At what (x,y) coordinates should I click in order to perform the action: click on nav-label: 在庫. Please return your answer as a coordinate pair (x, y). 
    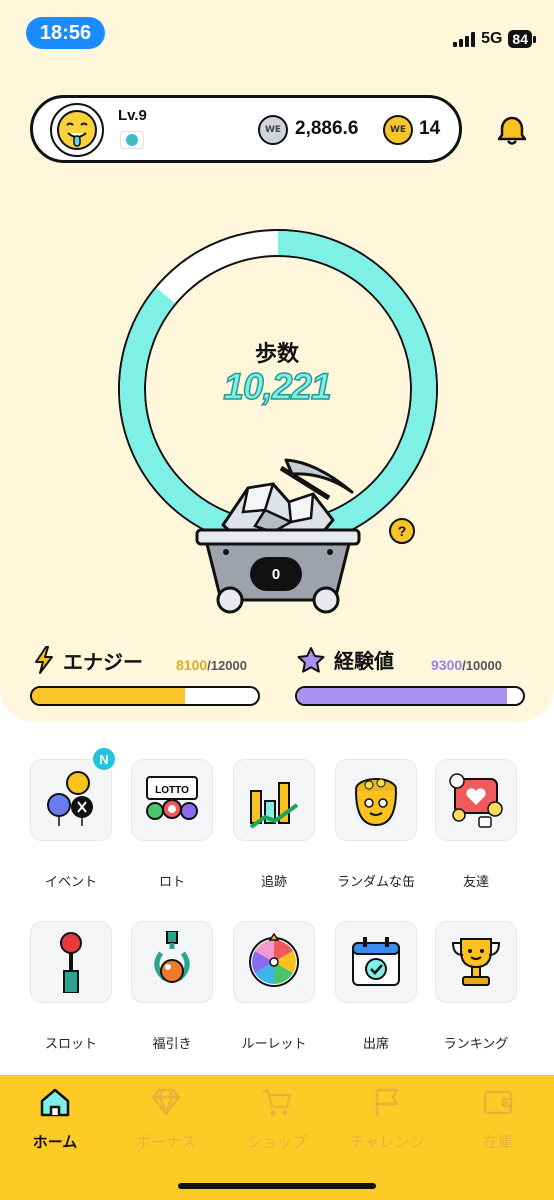
    Looking at the image, I should click on (497, 1142).